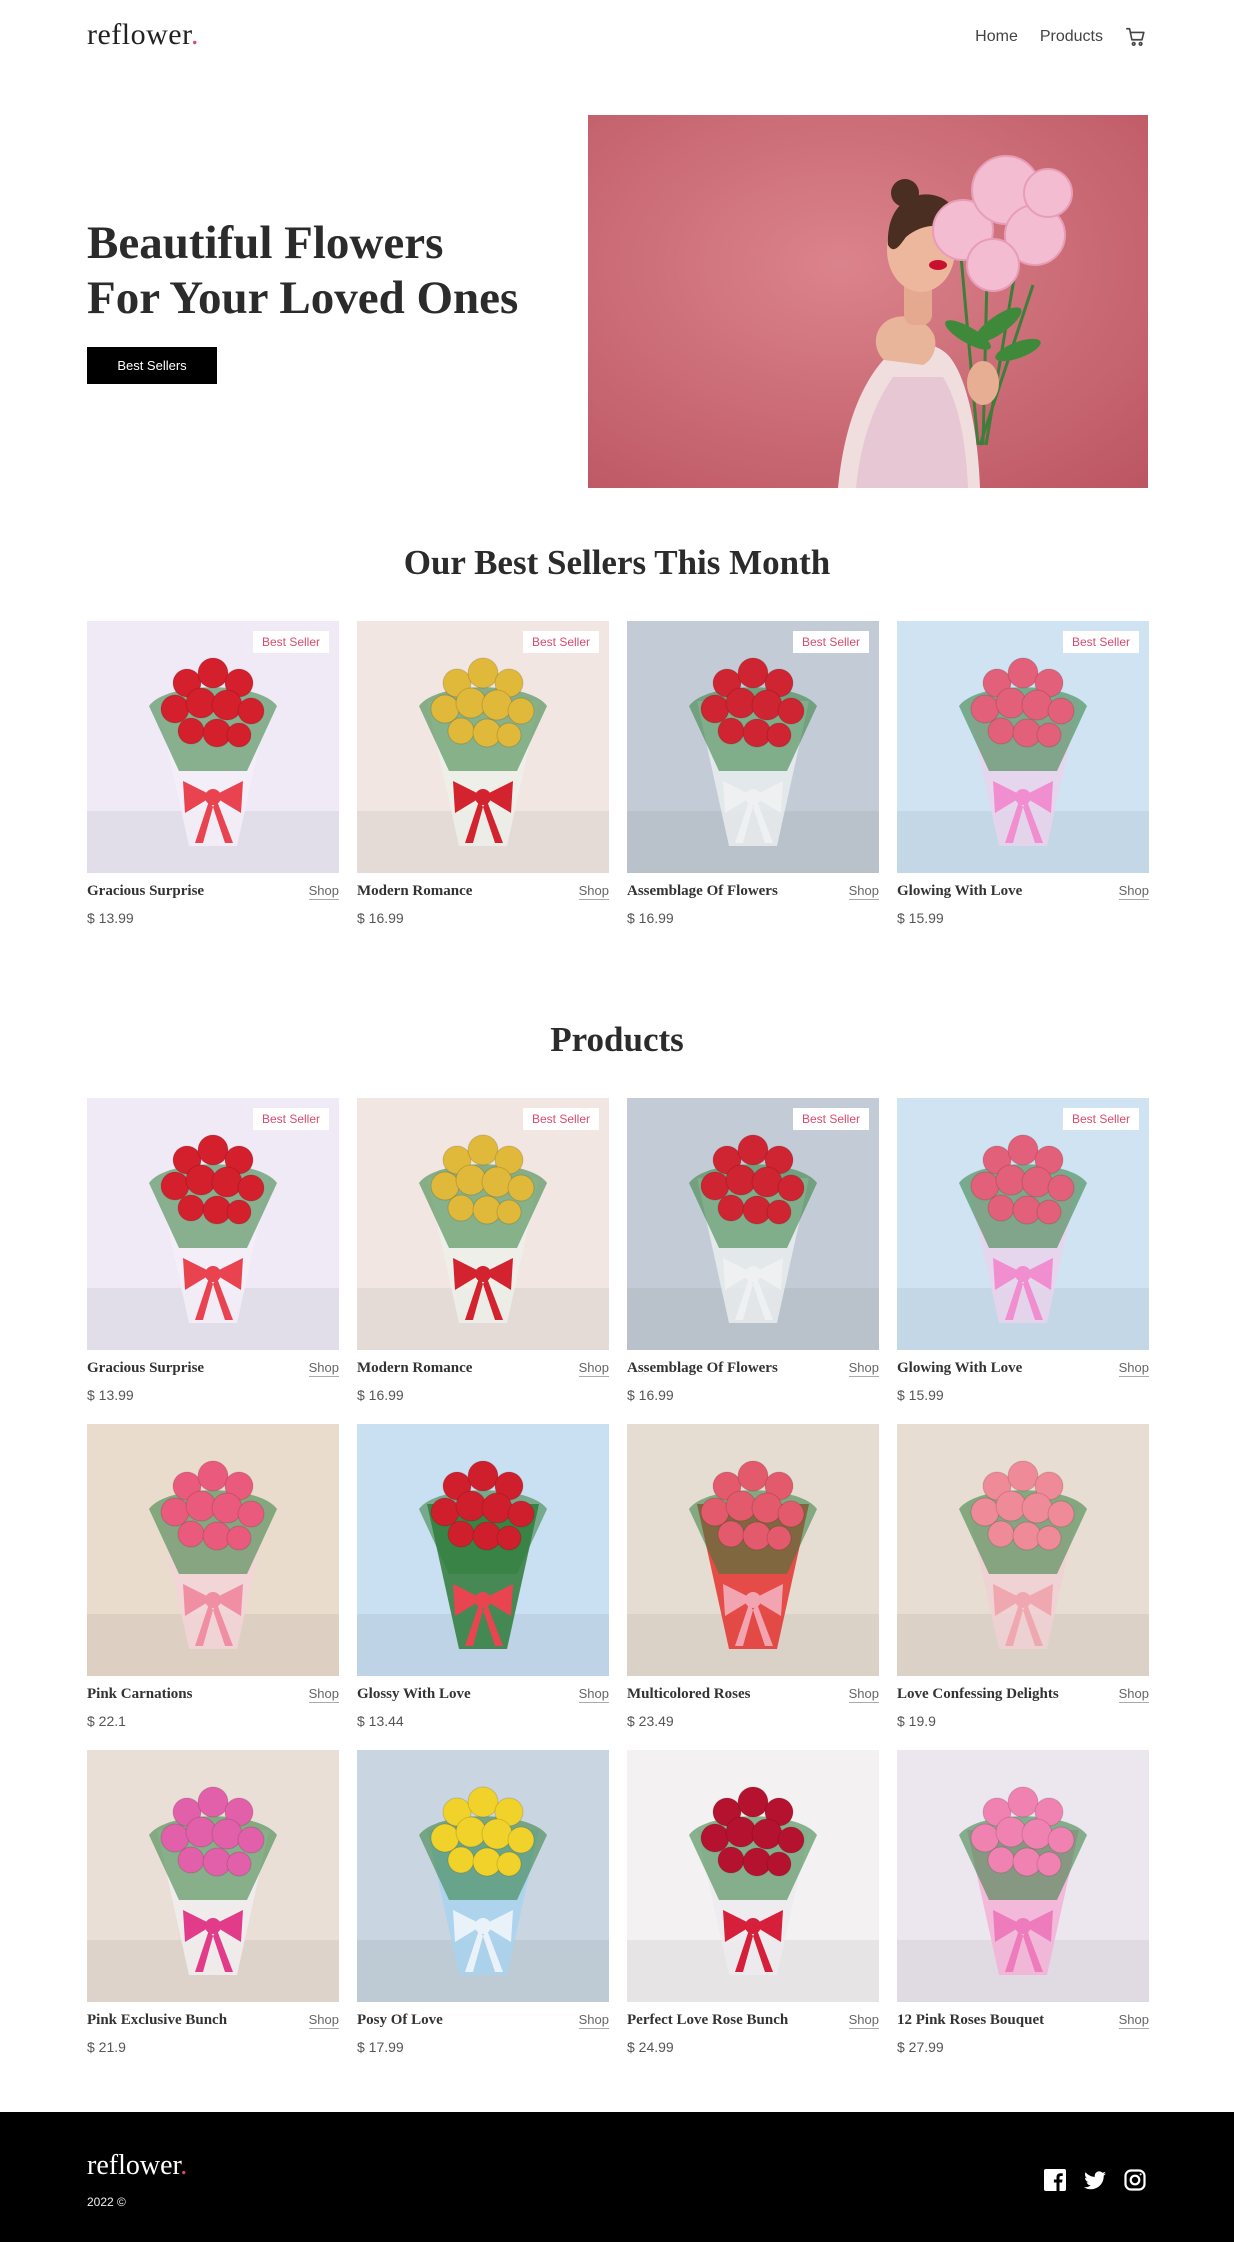 This screenshot has width=1234, height=2242. What do you see at coordinates (106, 2202) in the screenshot?
I see `copyright: 2022 ©` at bounding box center [106, 2202].